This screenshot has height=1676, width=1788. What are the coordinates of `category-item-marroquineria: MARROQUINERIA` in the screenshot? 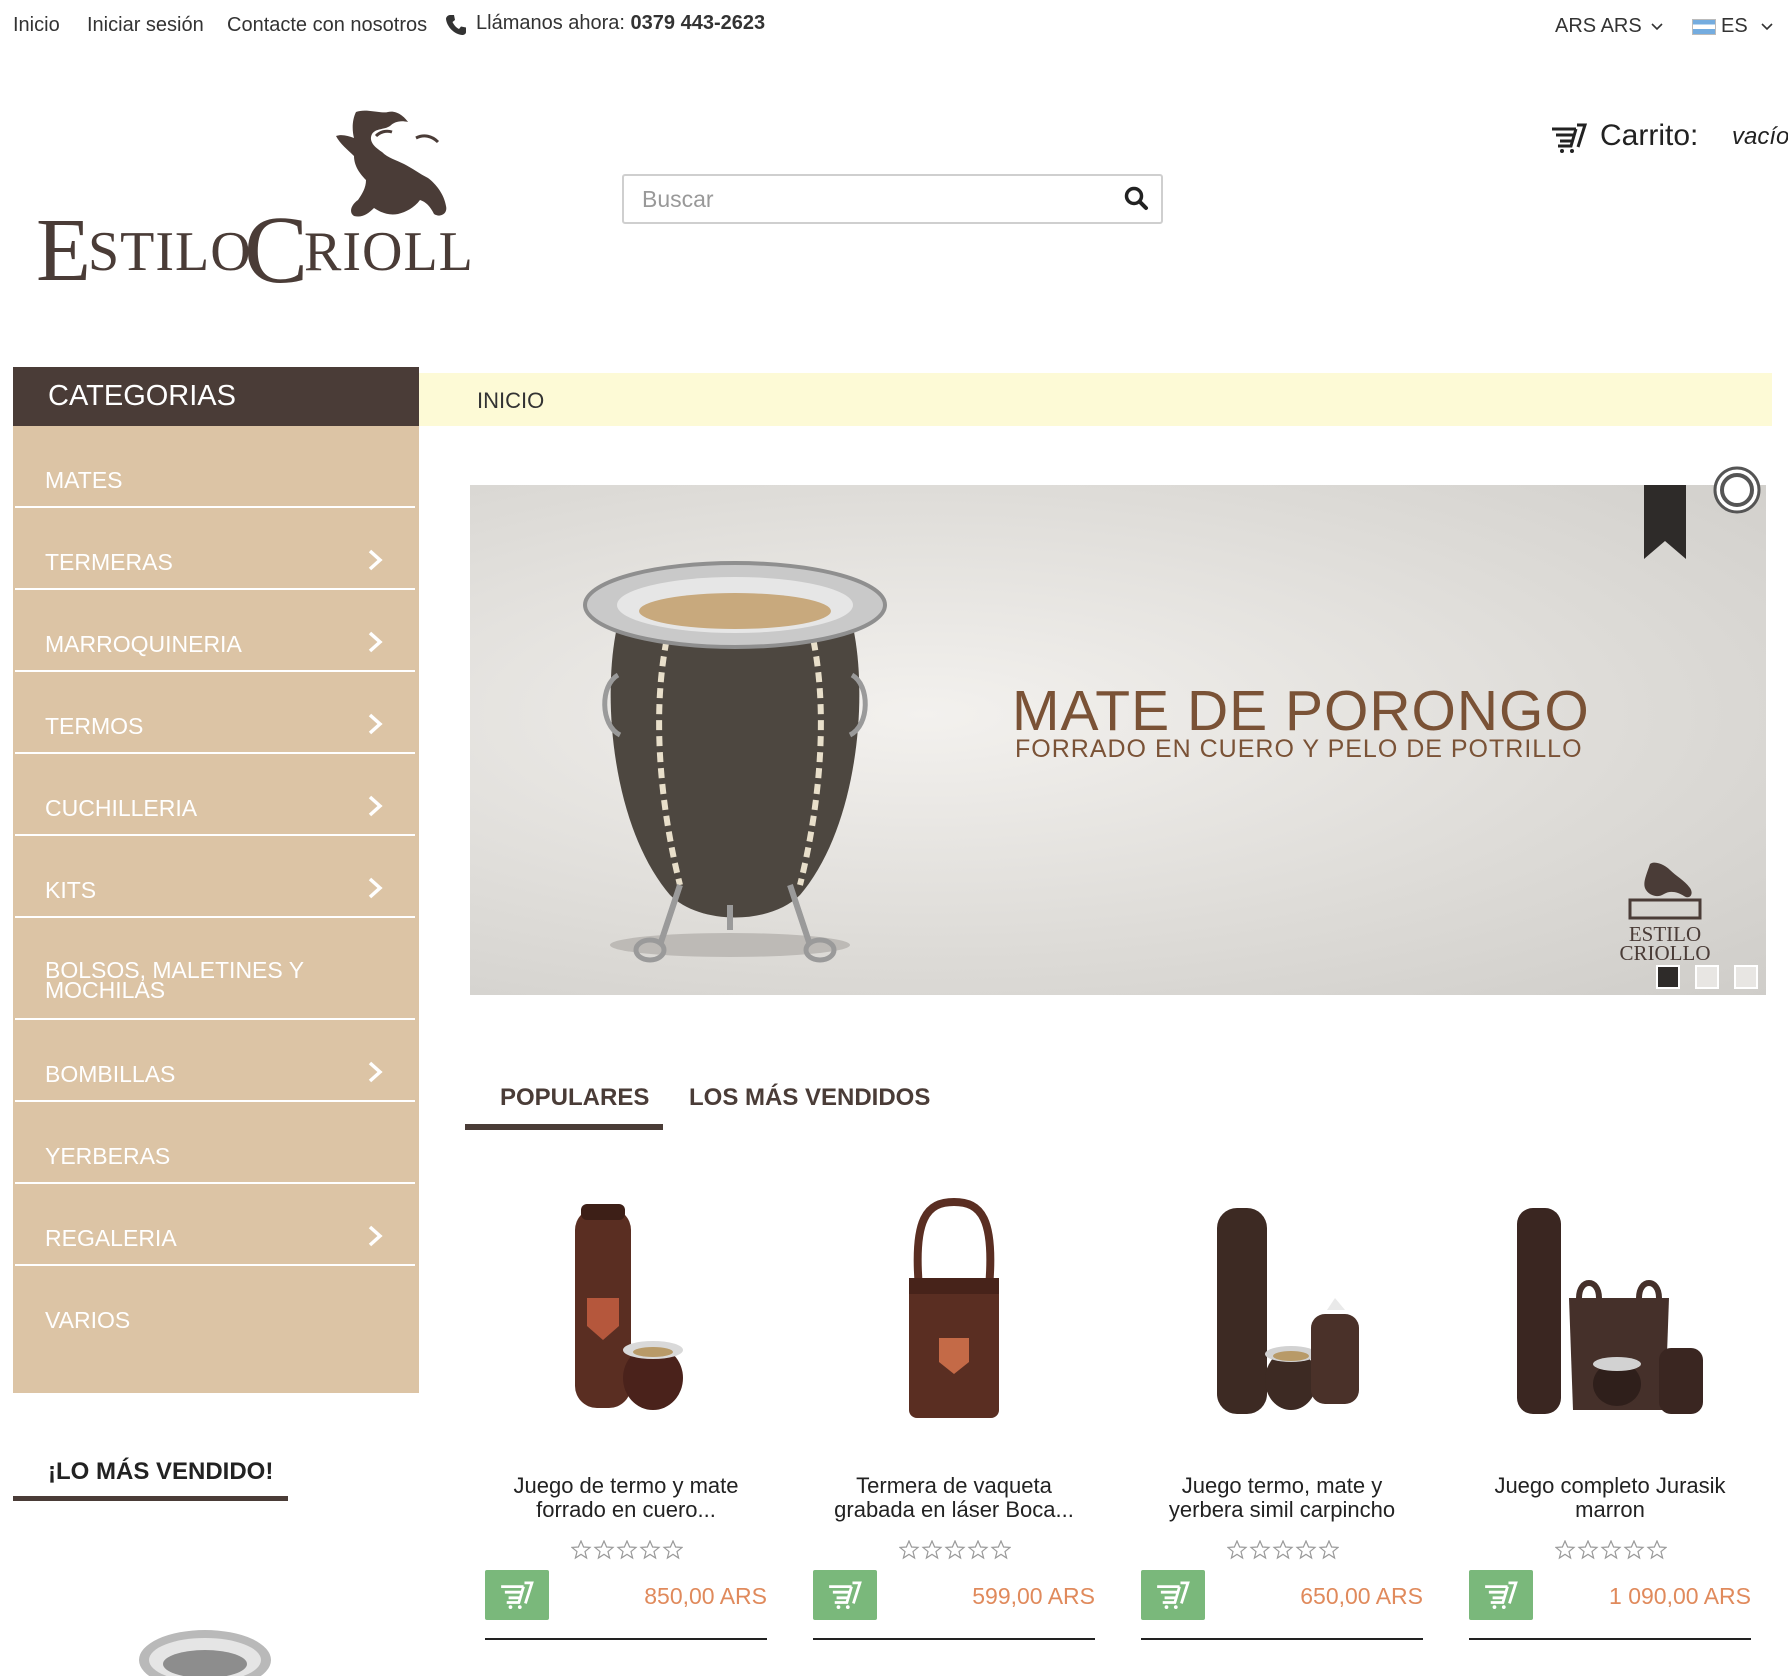 It's located at (215, 631).